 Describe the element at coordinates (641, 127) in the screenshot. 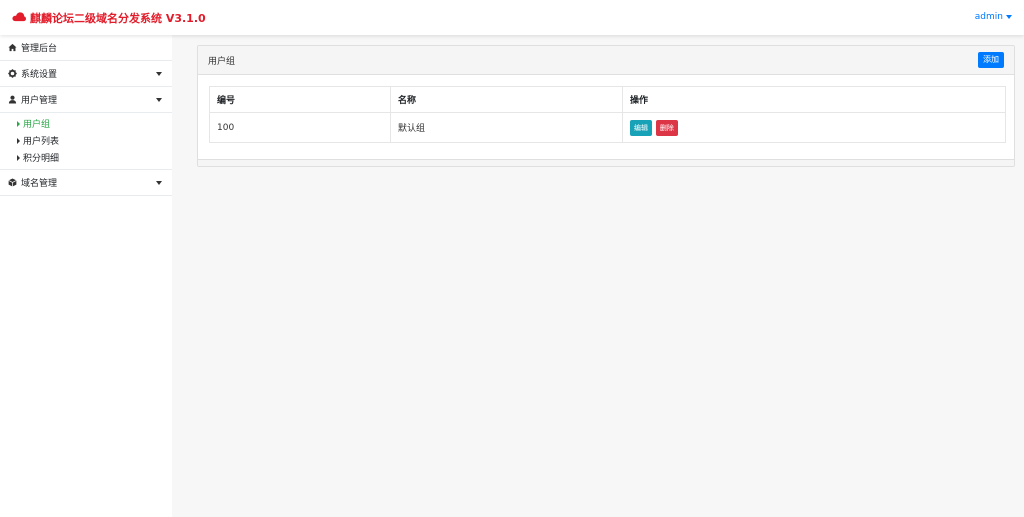

I see `edit-button: 编辑` at that location.